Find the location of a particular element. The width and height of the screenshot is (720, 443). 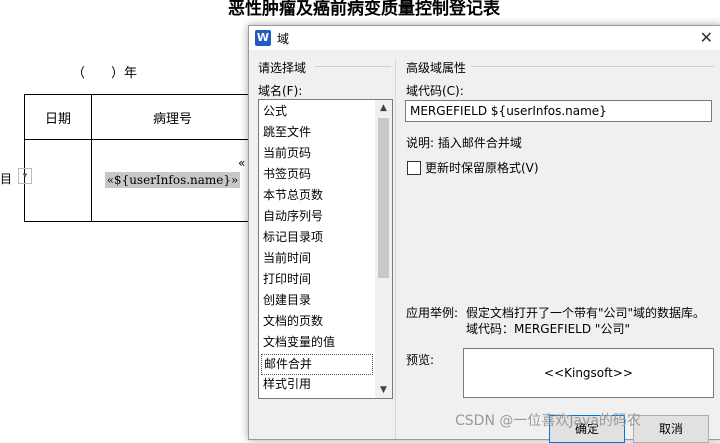

csdn-watermark: CSDN @一位喜欢Java的码农 is located at coordinates (548, 421).